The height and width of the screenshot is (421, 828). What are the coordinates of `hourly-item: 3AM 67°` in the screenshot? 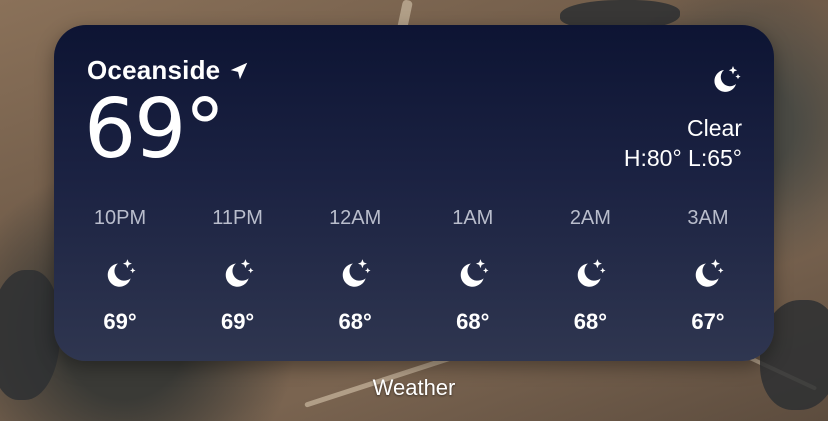 It's located at (708, 271).